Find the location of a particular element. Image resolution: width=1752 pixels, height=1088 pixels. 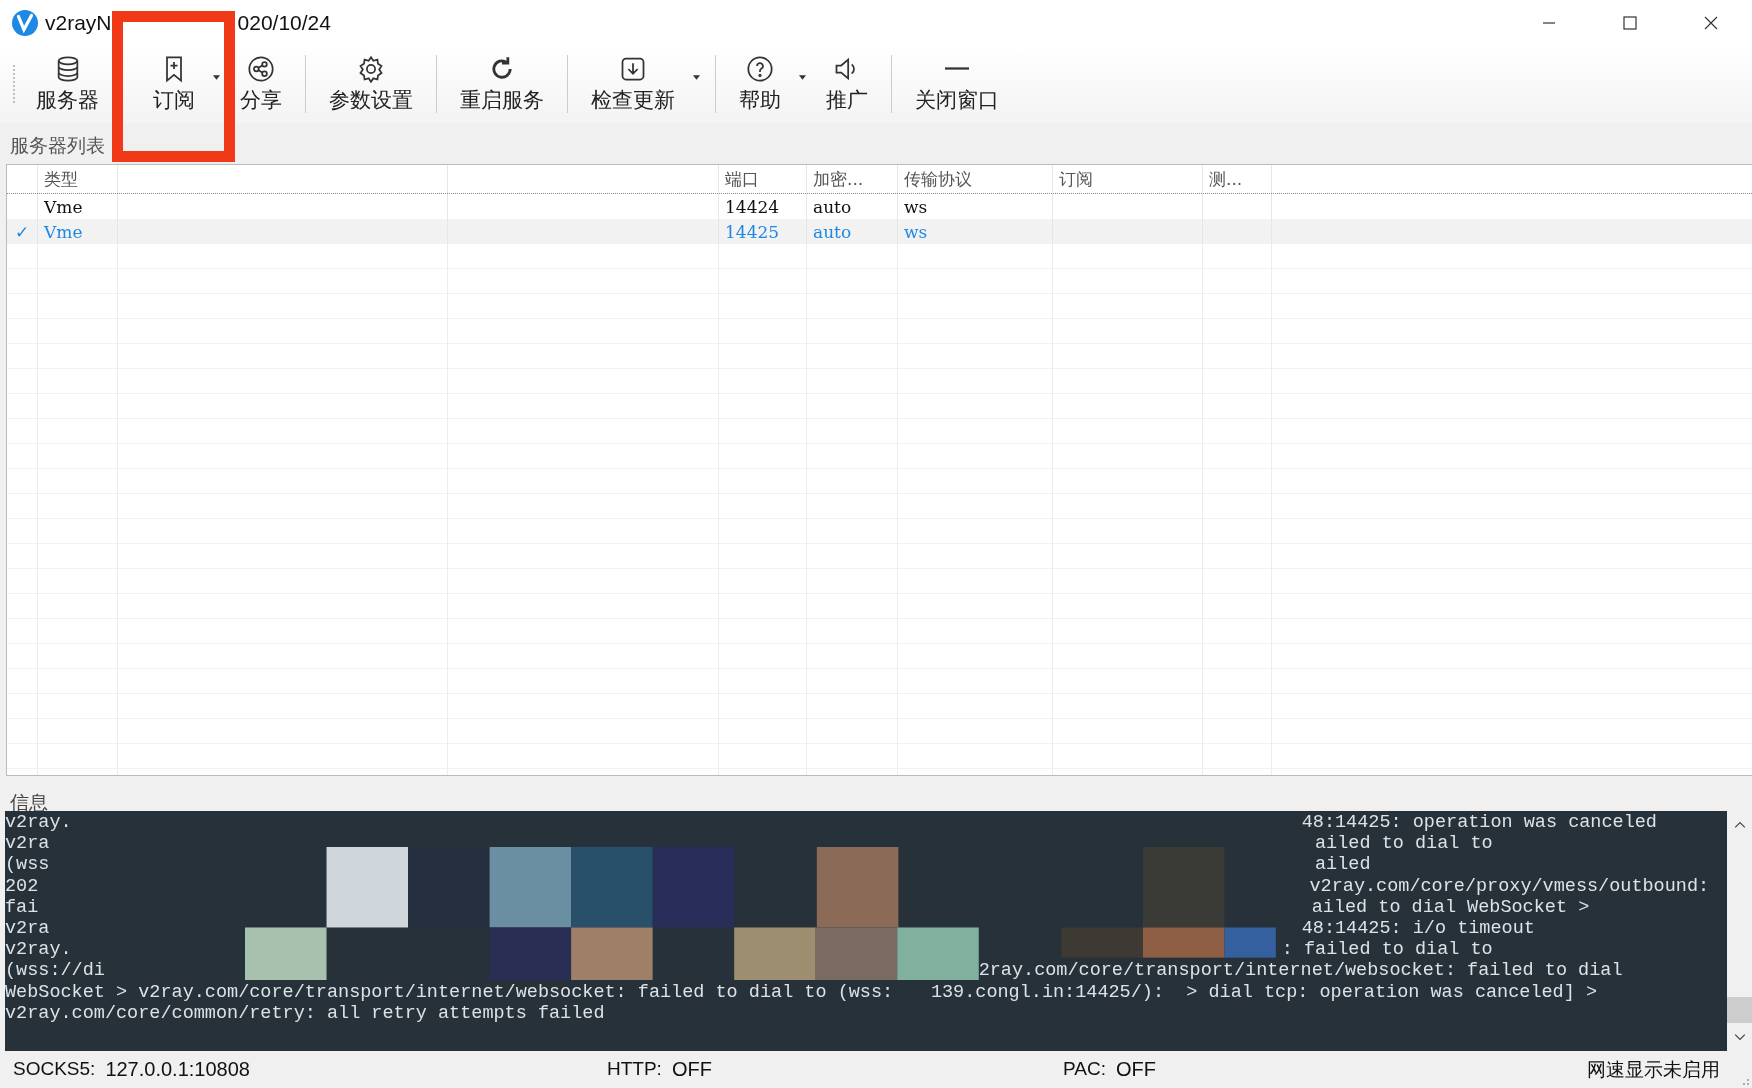

column-header: 端口 is located at coordinates (763, 179).